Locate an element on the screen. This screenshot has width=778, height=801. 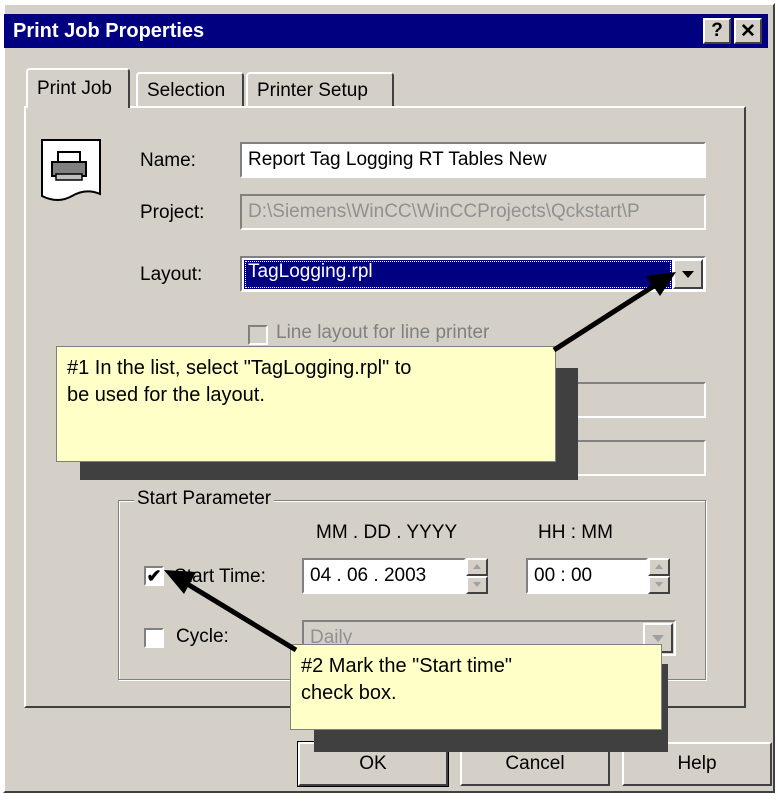
printer-icon is located at coordinates (71, 170).